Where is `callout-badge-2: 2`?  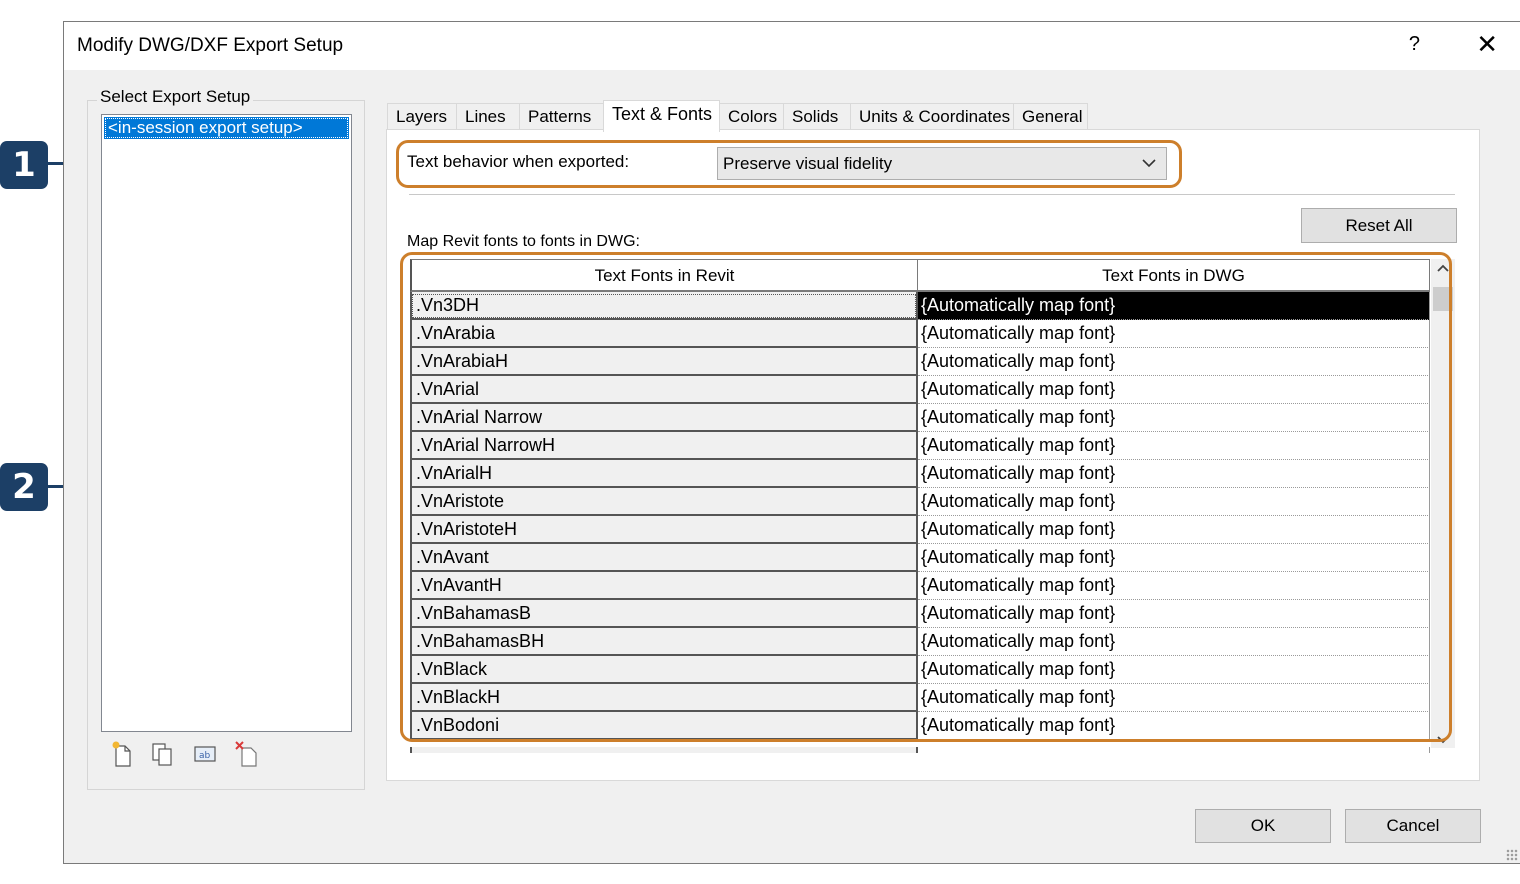
callout-badge-2: 2 is located at coordinates (24, 487).